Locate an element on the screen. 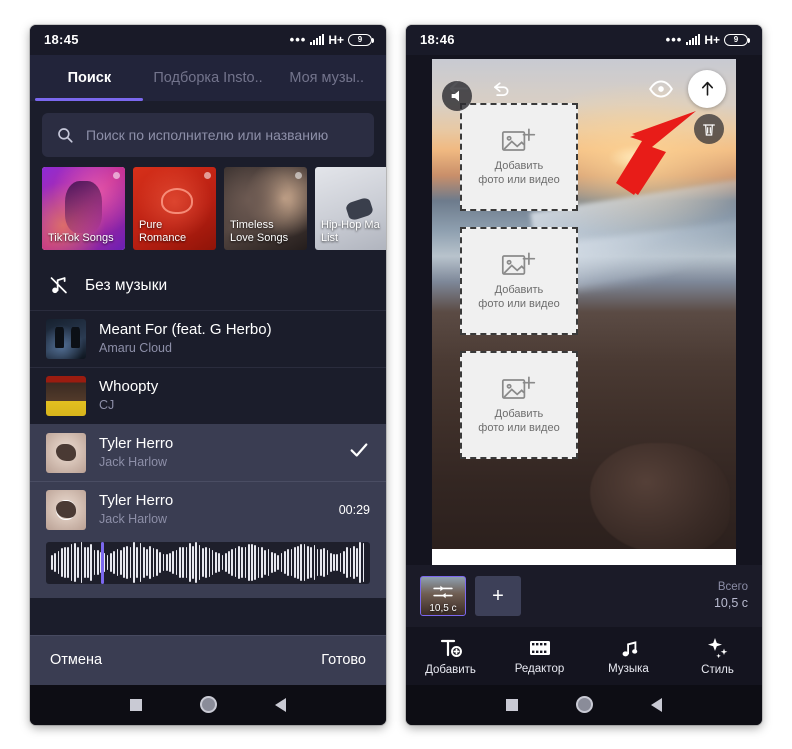 Image resolution: width=792 pixels, height=749 pixels. eye-icon is located at coordinates (661, 89).